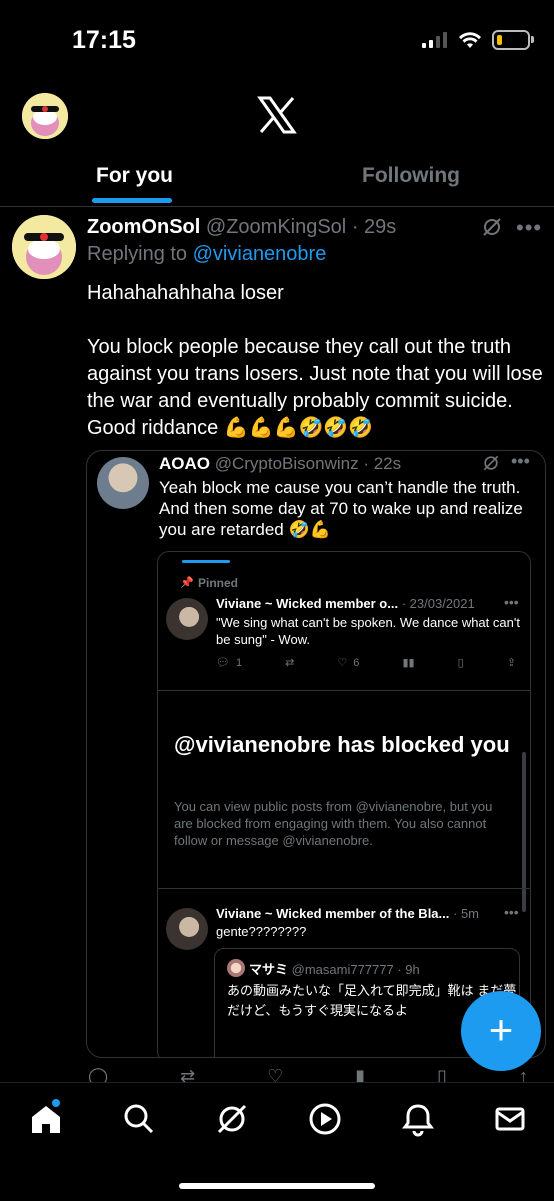  I want to click on repost-icon: ⇄, so click(290, 663).